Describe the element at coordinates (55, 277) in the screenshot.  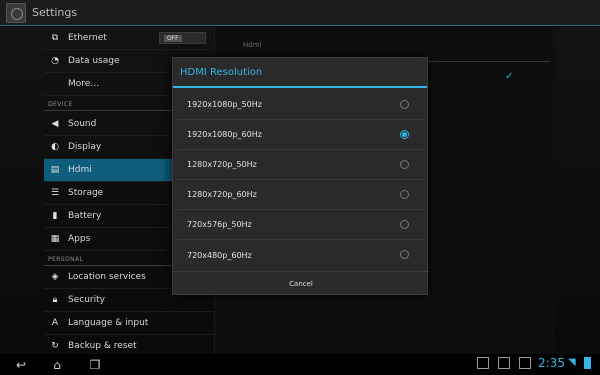
I see `location-icon: ◈` at that location.